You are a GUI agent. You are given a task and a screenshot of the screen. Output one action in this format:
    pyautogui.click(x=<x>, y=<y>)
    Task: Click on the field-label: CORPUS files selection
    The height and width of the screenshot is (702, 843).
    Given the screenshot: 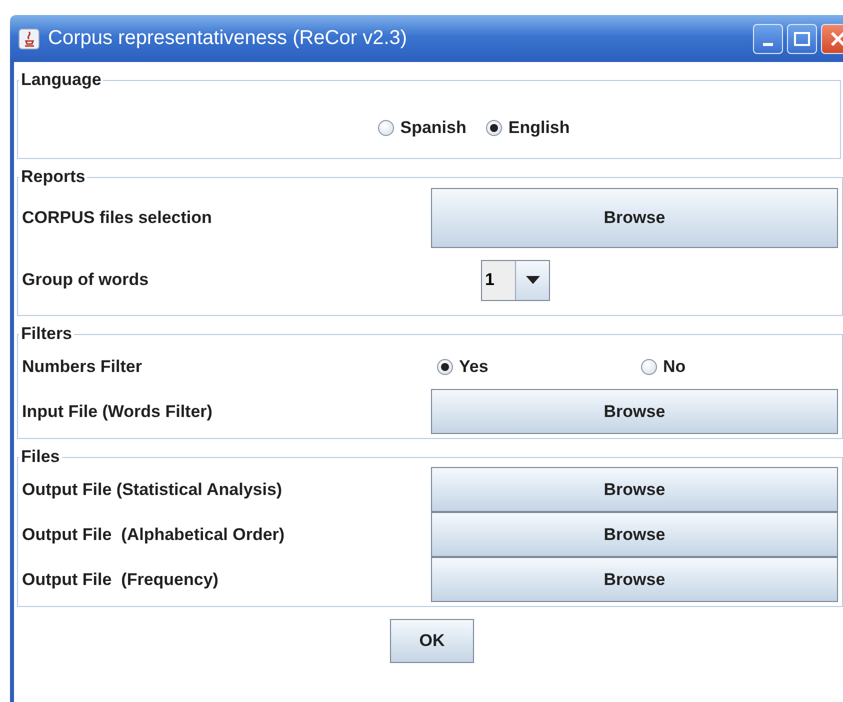 What is the action you would take?
    pyautogui.click(x=117, y=218)
    